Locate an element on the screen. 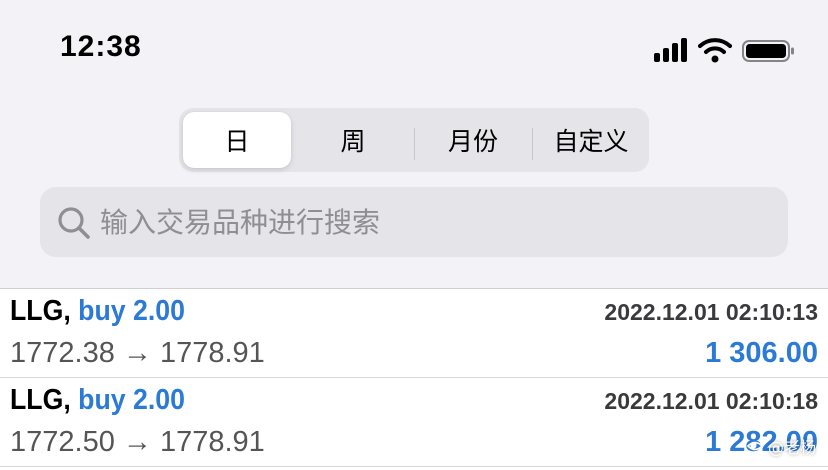  trade-prices: 1772.38 → 1778.91 is located at coordinates (137, 353).